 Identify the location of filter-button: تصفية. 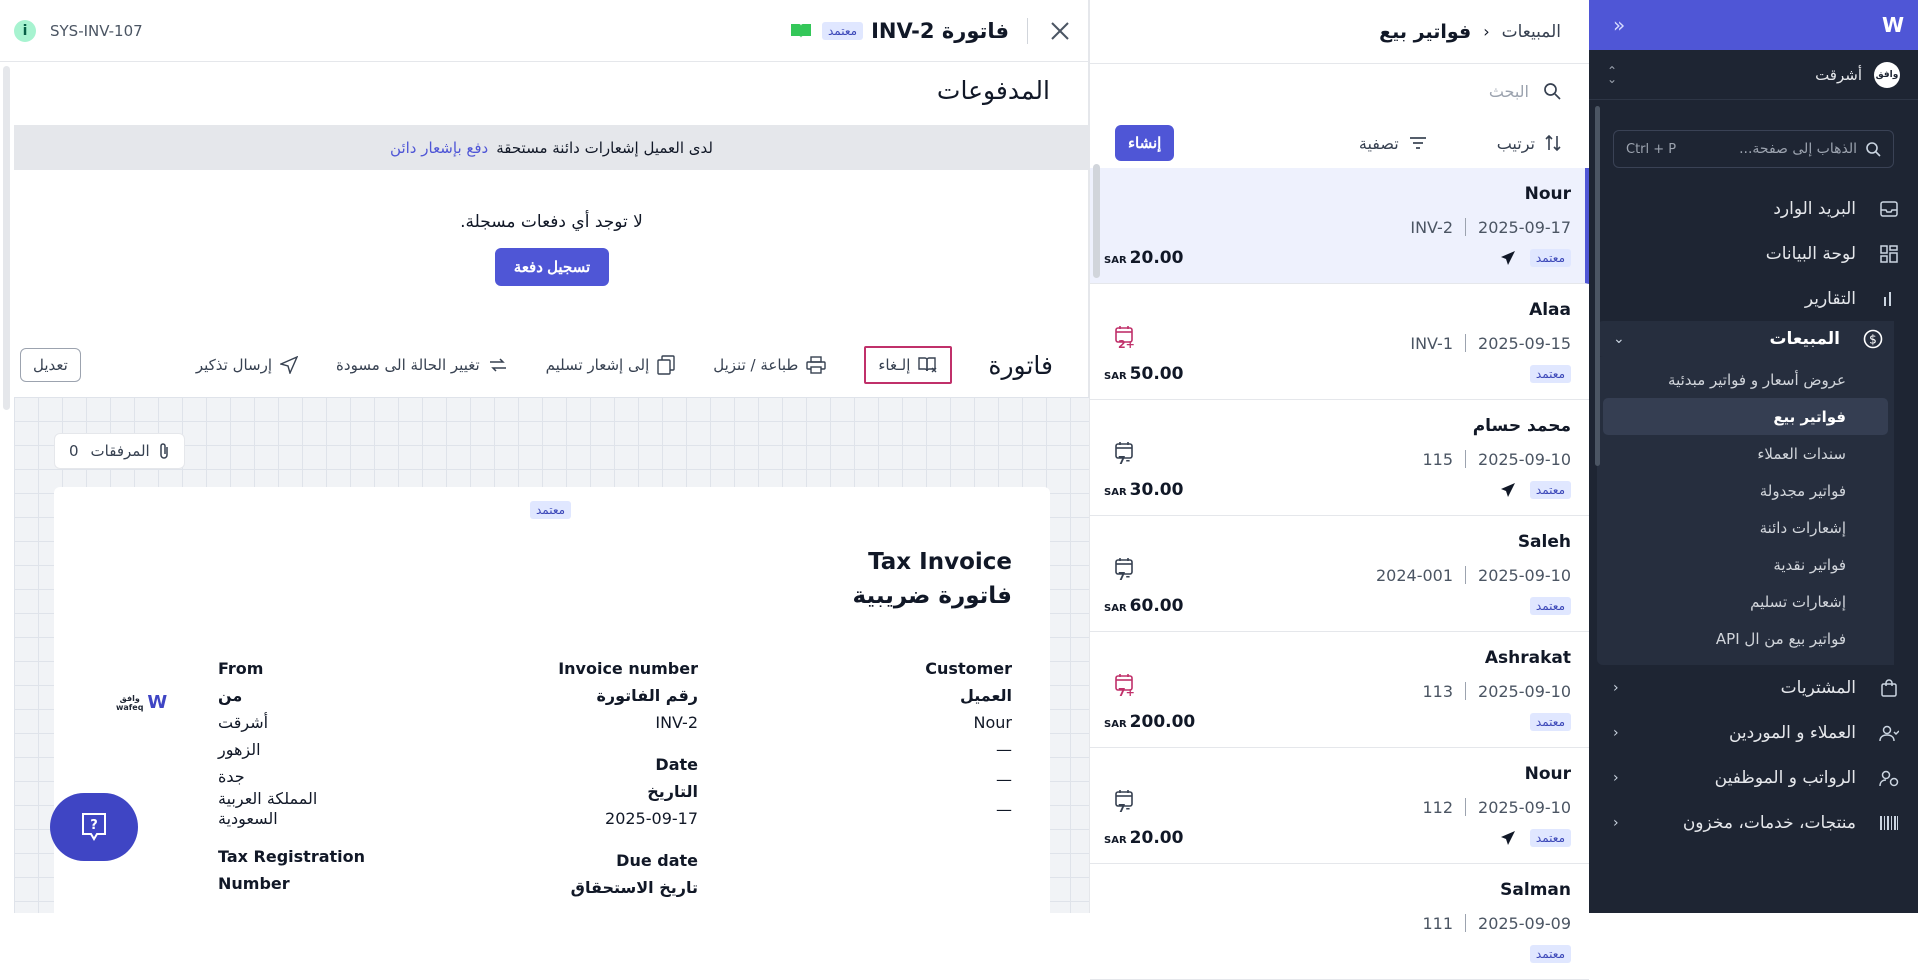
(1393, 143).